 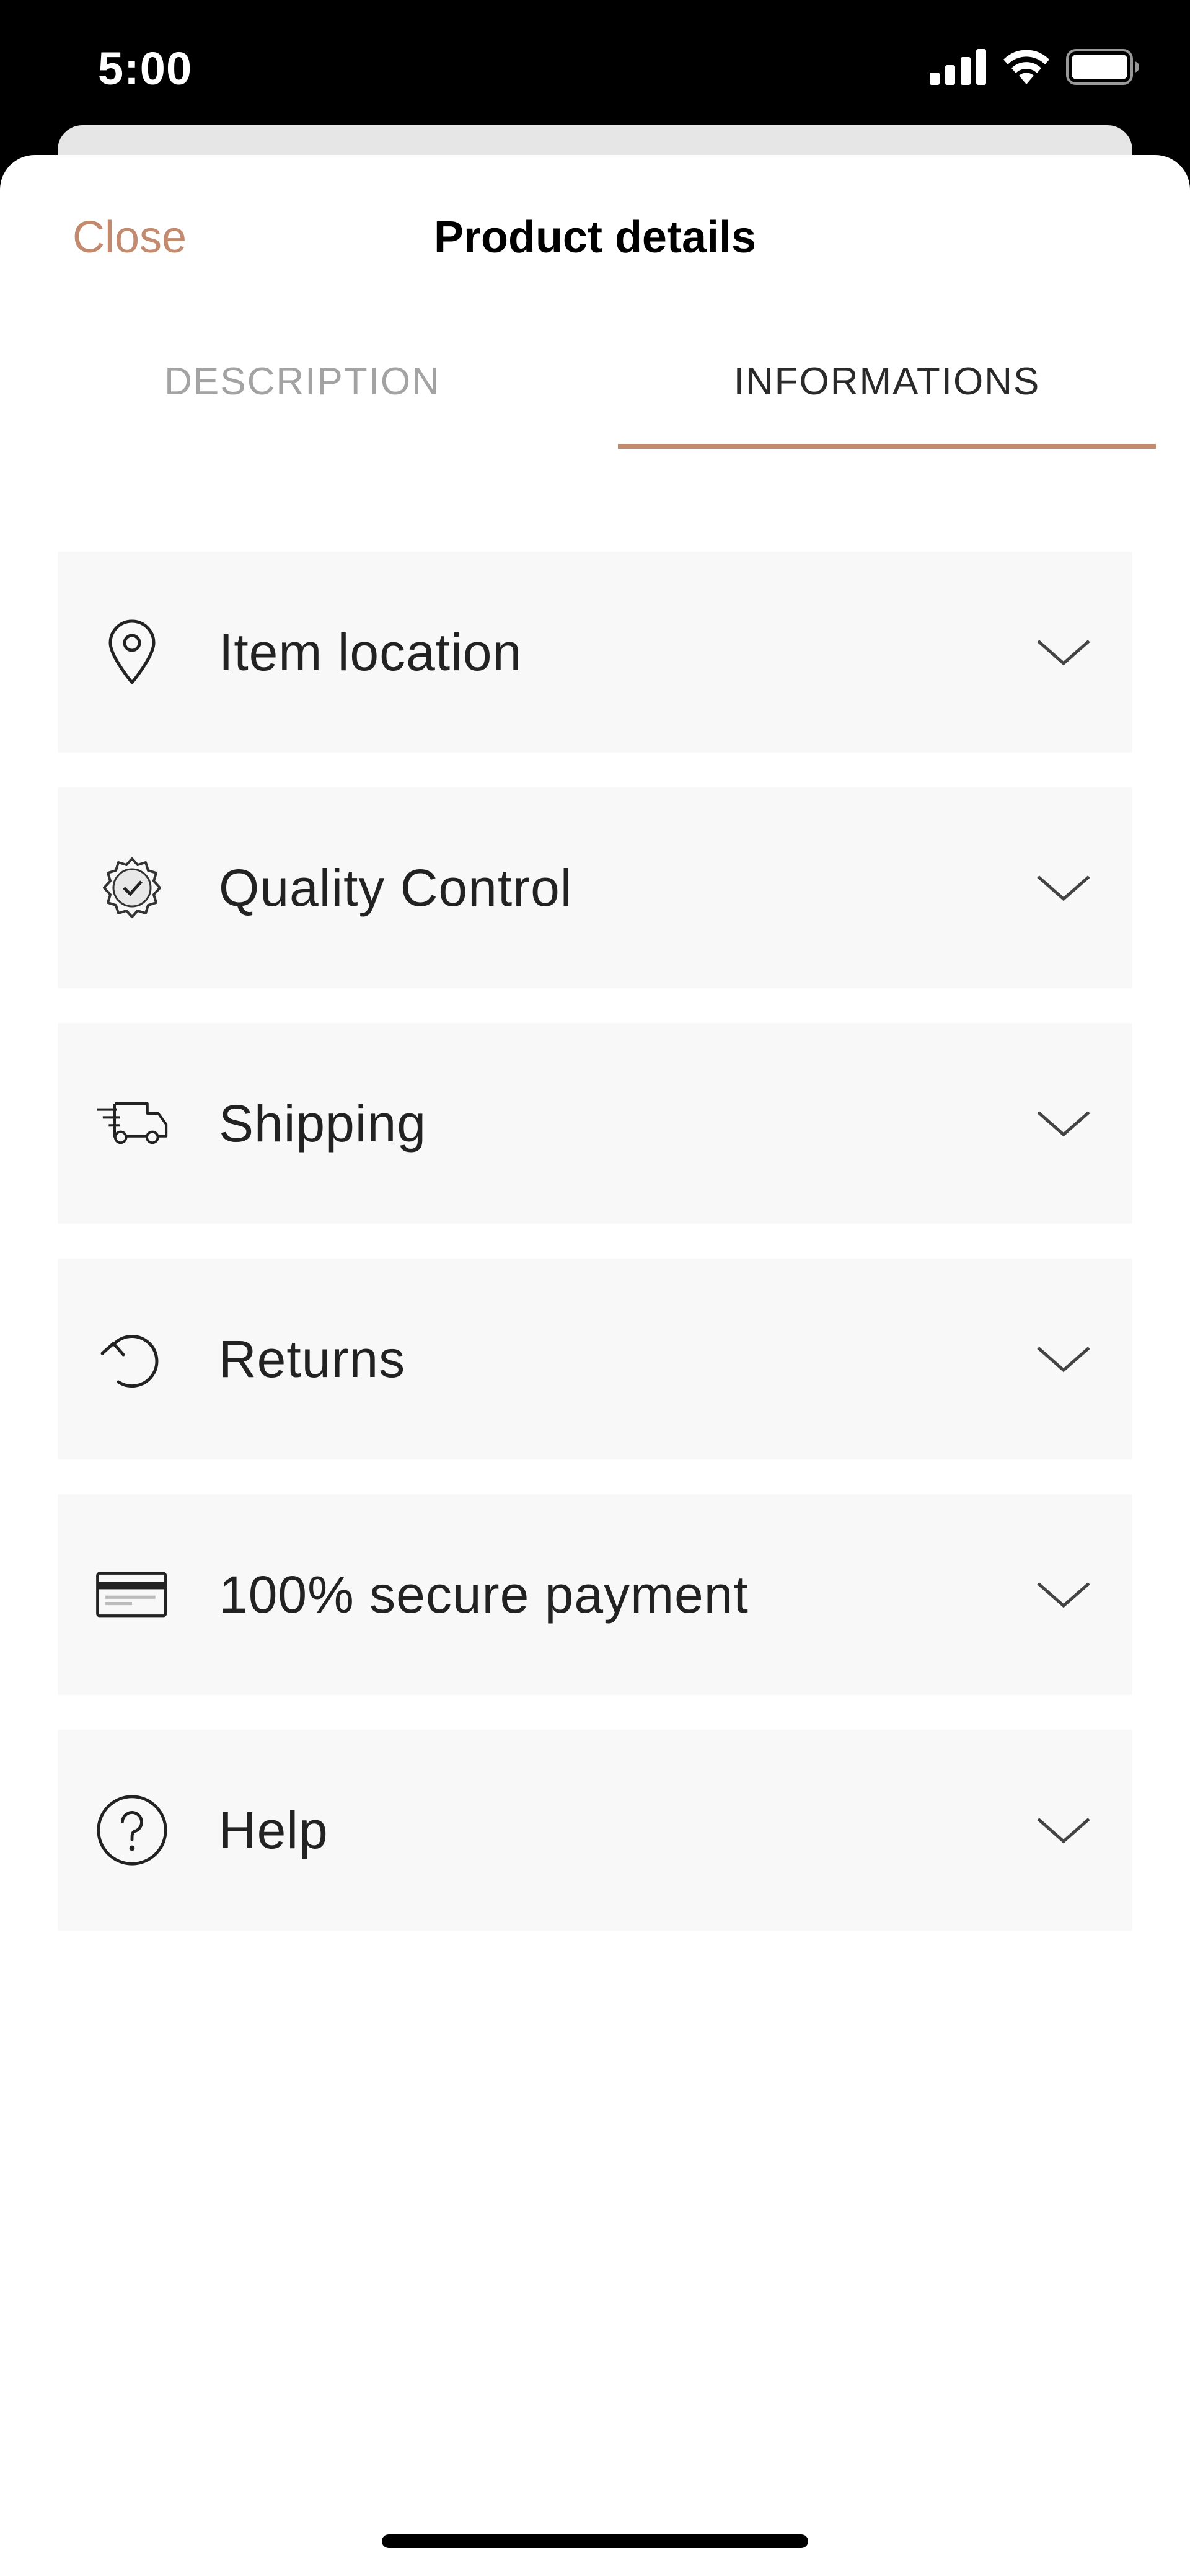 I want to click on tab-bar: DESCRIPTION INFORMATIONS, so click(x=595, y=397).